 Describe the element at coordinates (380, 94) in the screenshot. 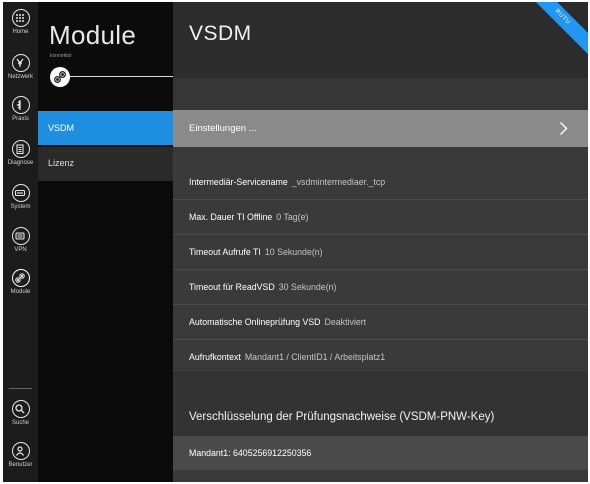

I see `header-band` at that location.